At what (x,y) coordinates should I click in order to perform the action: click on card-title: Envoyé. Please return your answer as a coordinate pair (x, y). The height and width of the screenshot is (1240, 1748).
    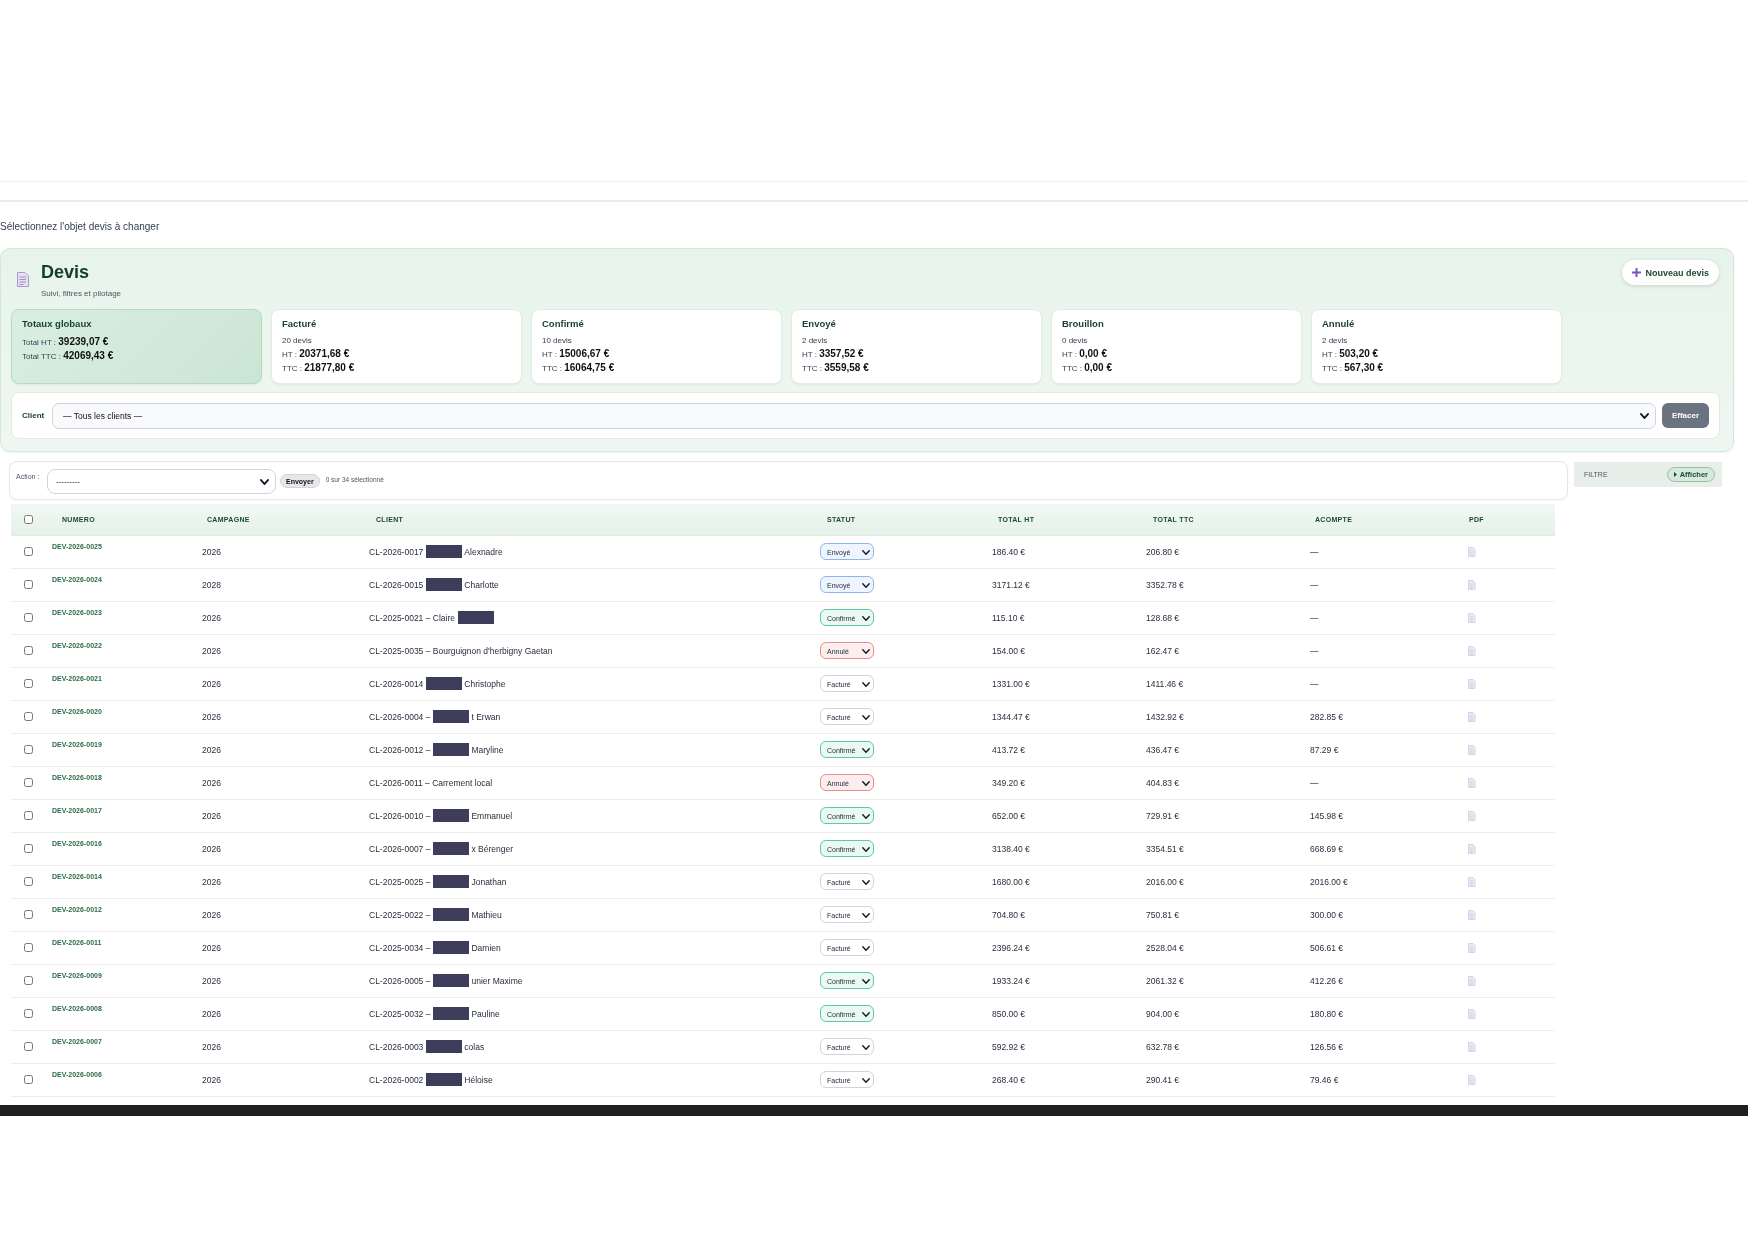
    Looking at the image, I should click on (819, 323).